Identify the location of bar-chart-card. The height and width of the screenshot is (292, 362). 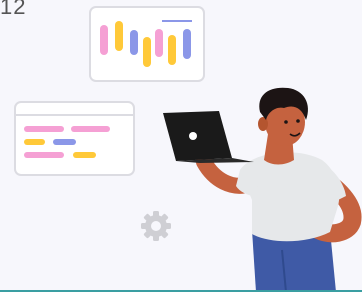
(147, 44).